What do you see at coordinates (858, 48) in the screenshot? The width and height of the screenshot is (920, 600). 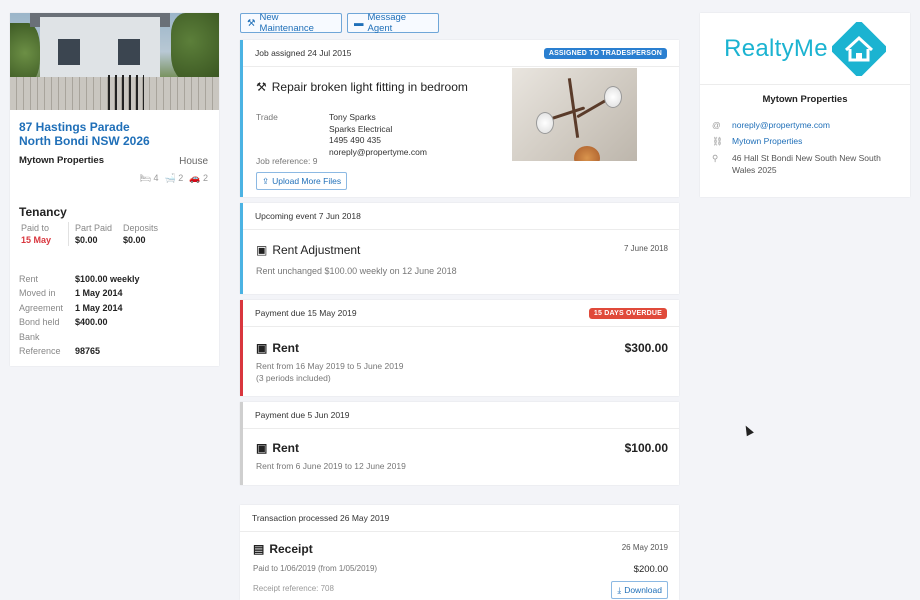 I see `house-logo-icon` at bounding box center [858, 48].